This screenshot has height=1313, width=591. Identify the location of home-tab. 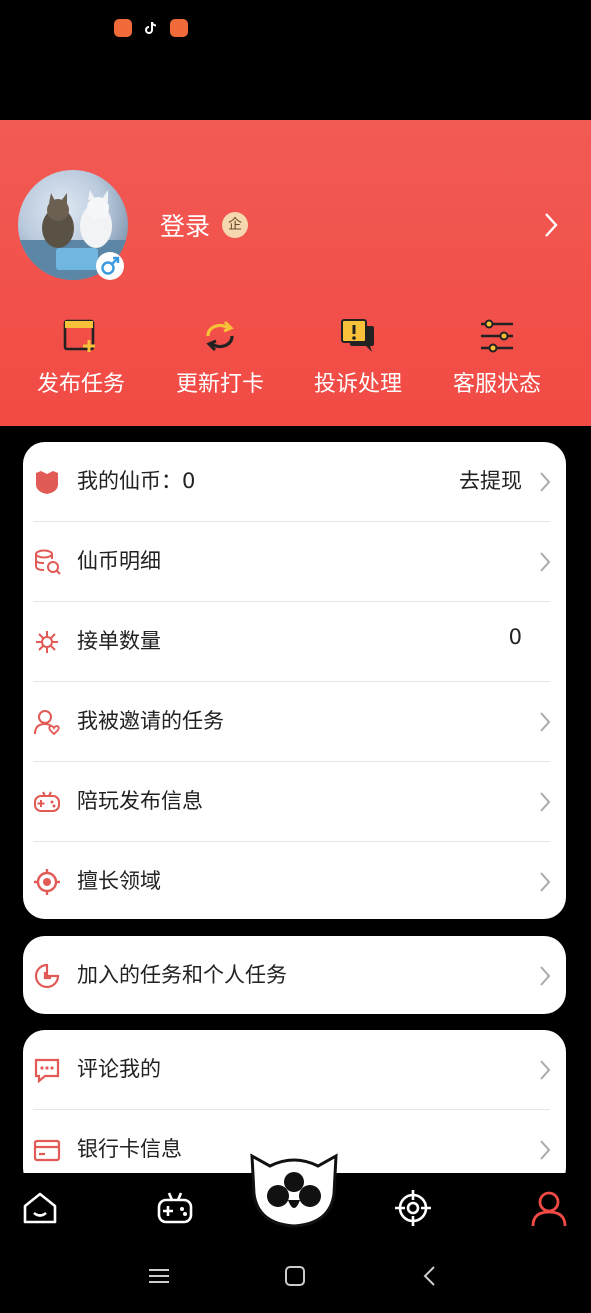
(40, 1208).